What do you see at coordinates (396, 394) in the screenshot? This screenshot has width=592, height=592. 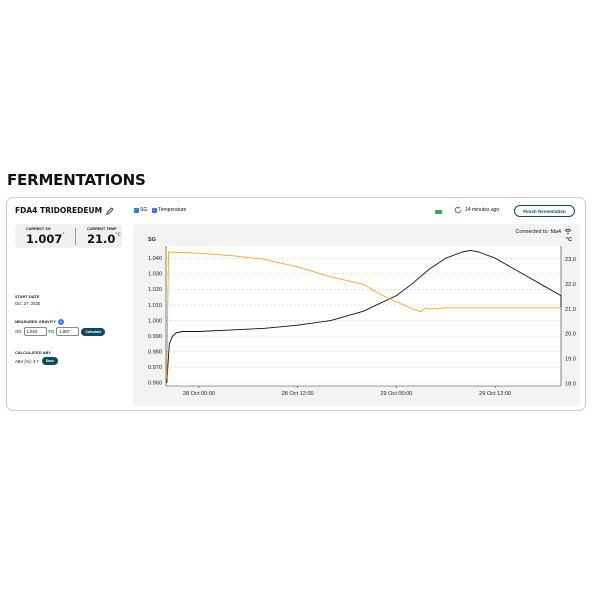 I see `x-tick-label: 29 Oct 00:00` at bounding box center [396, 394].